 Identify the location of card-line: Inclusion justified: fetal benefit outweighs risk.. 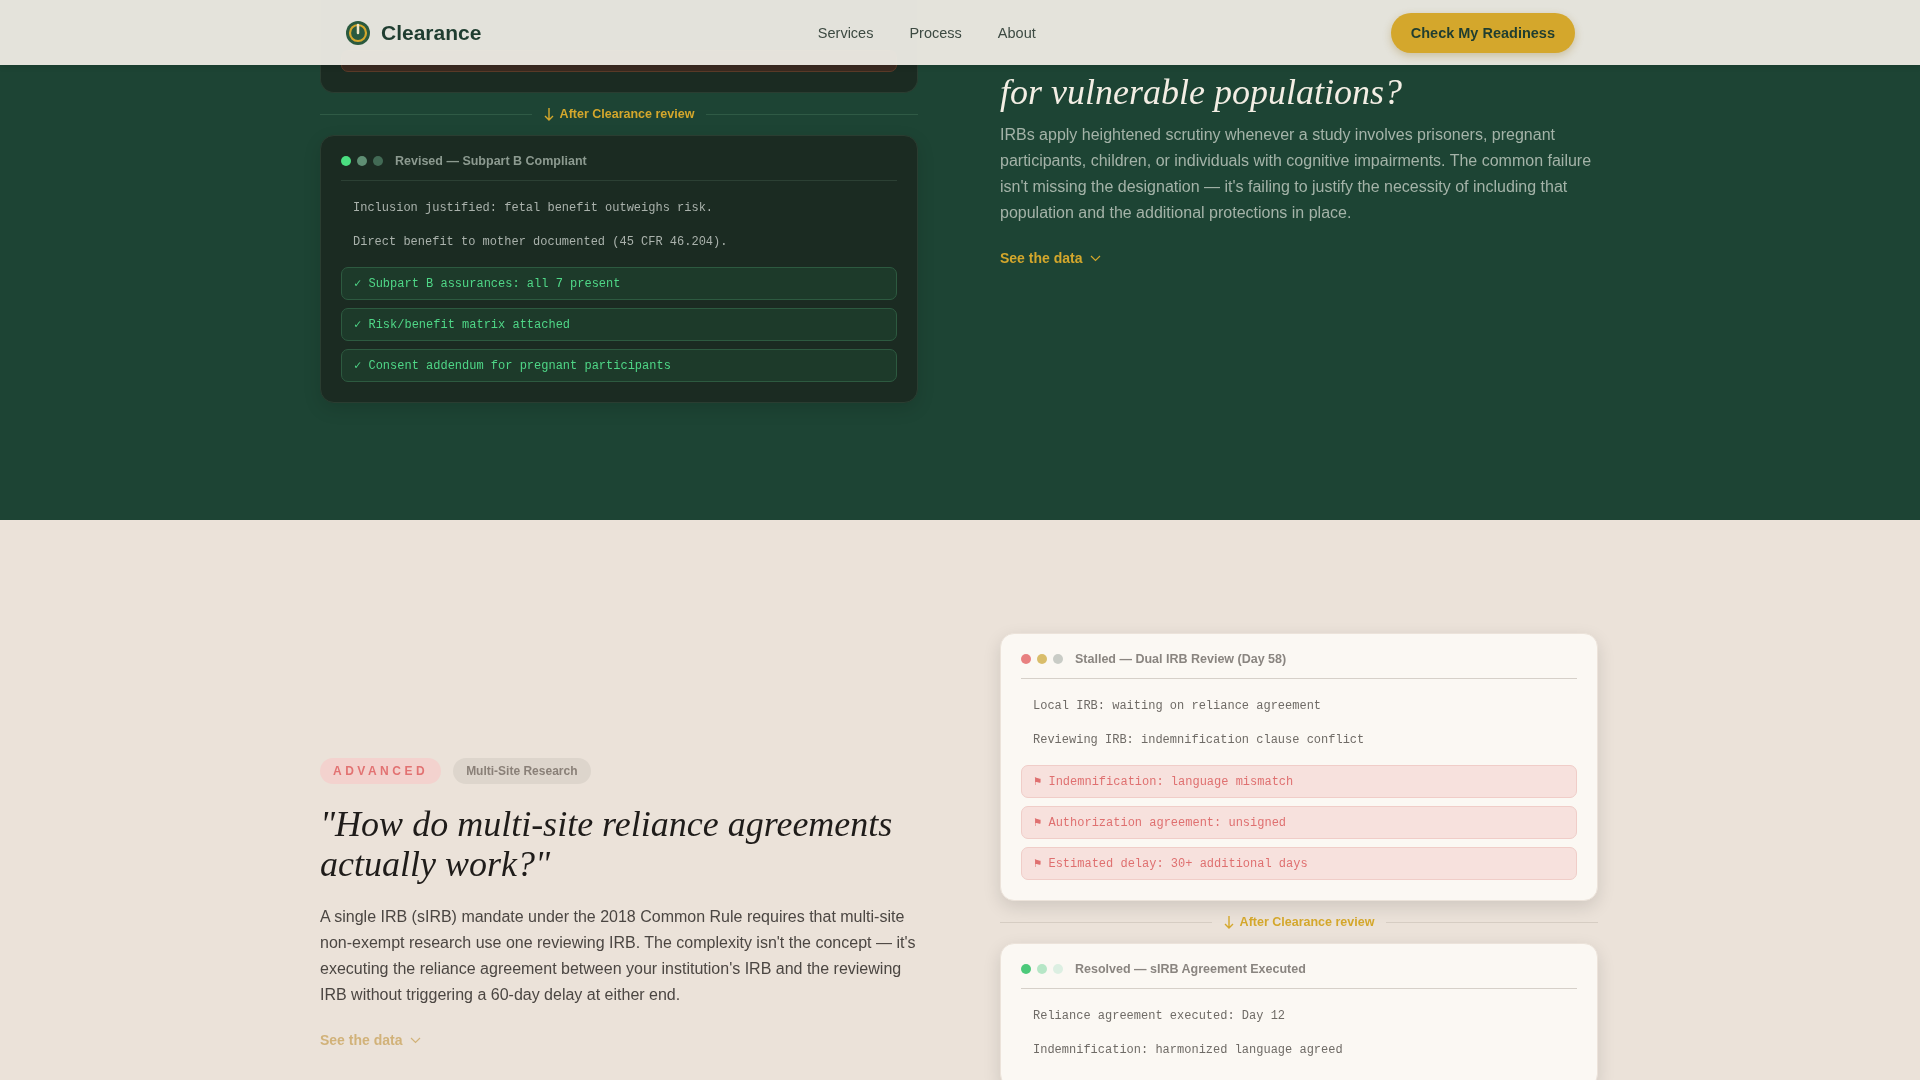
(533, 208).